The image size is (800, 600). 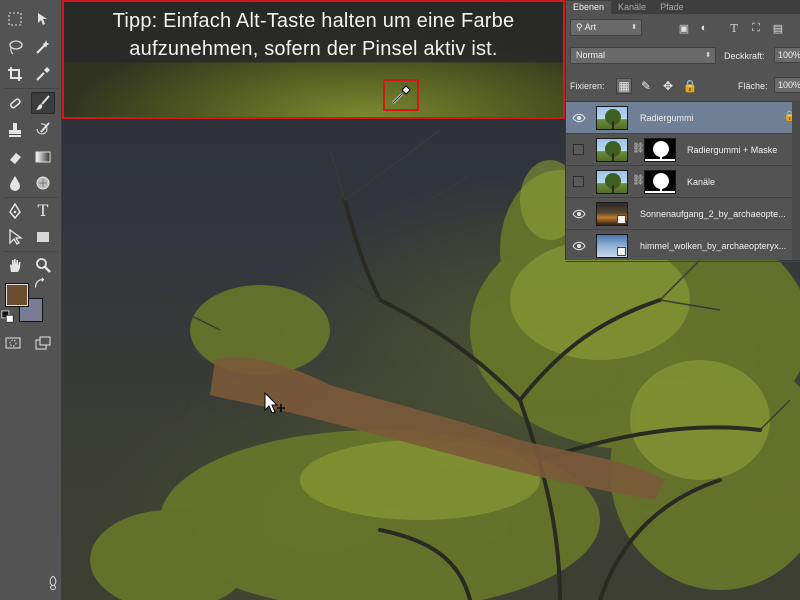 I want to click on search-icon: ⚲, so click(x=580, y=27).